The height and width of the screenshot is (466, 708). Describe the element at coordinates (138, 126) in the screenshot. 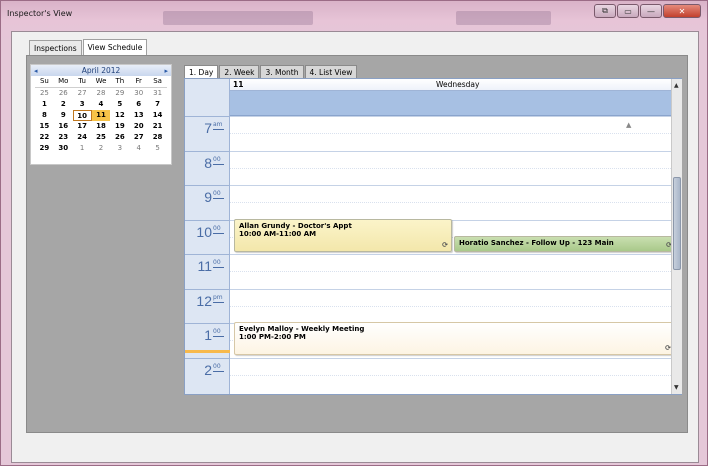

I see `calendar-day: 20` at that location.